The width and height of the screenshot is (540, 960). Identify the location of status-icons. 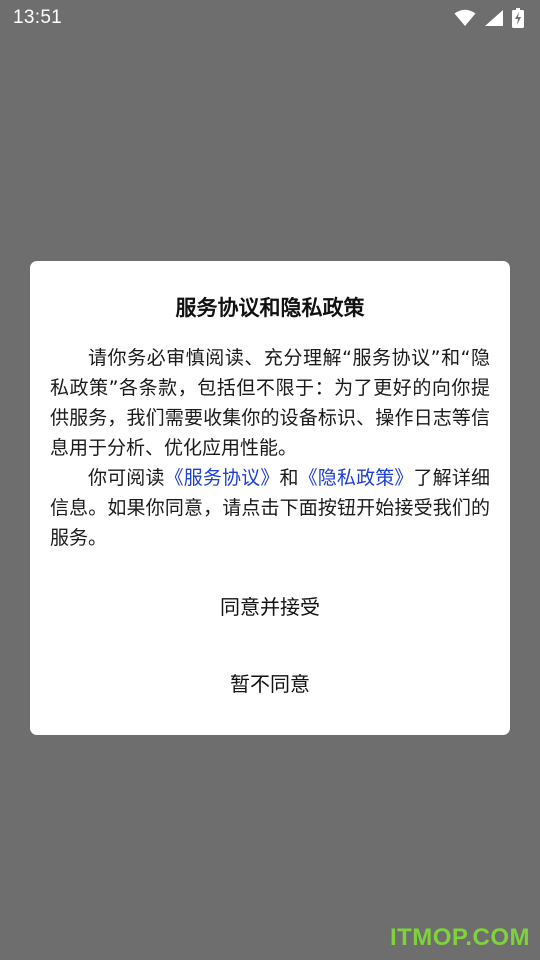
(489, 18).